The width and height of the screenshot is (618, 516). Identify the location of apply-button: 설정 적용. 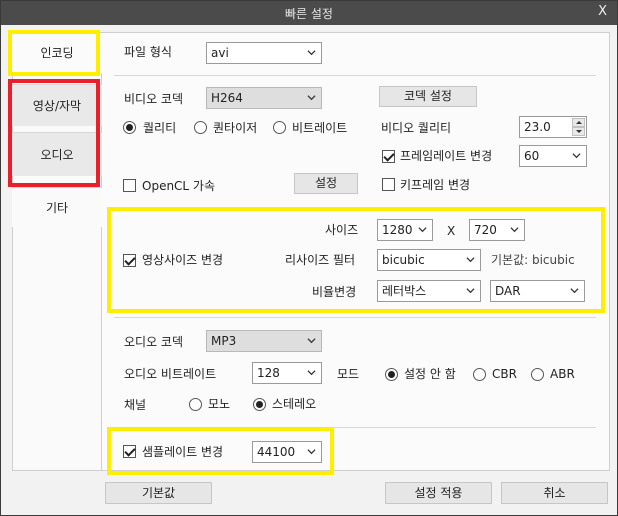
(438, 493).